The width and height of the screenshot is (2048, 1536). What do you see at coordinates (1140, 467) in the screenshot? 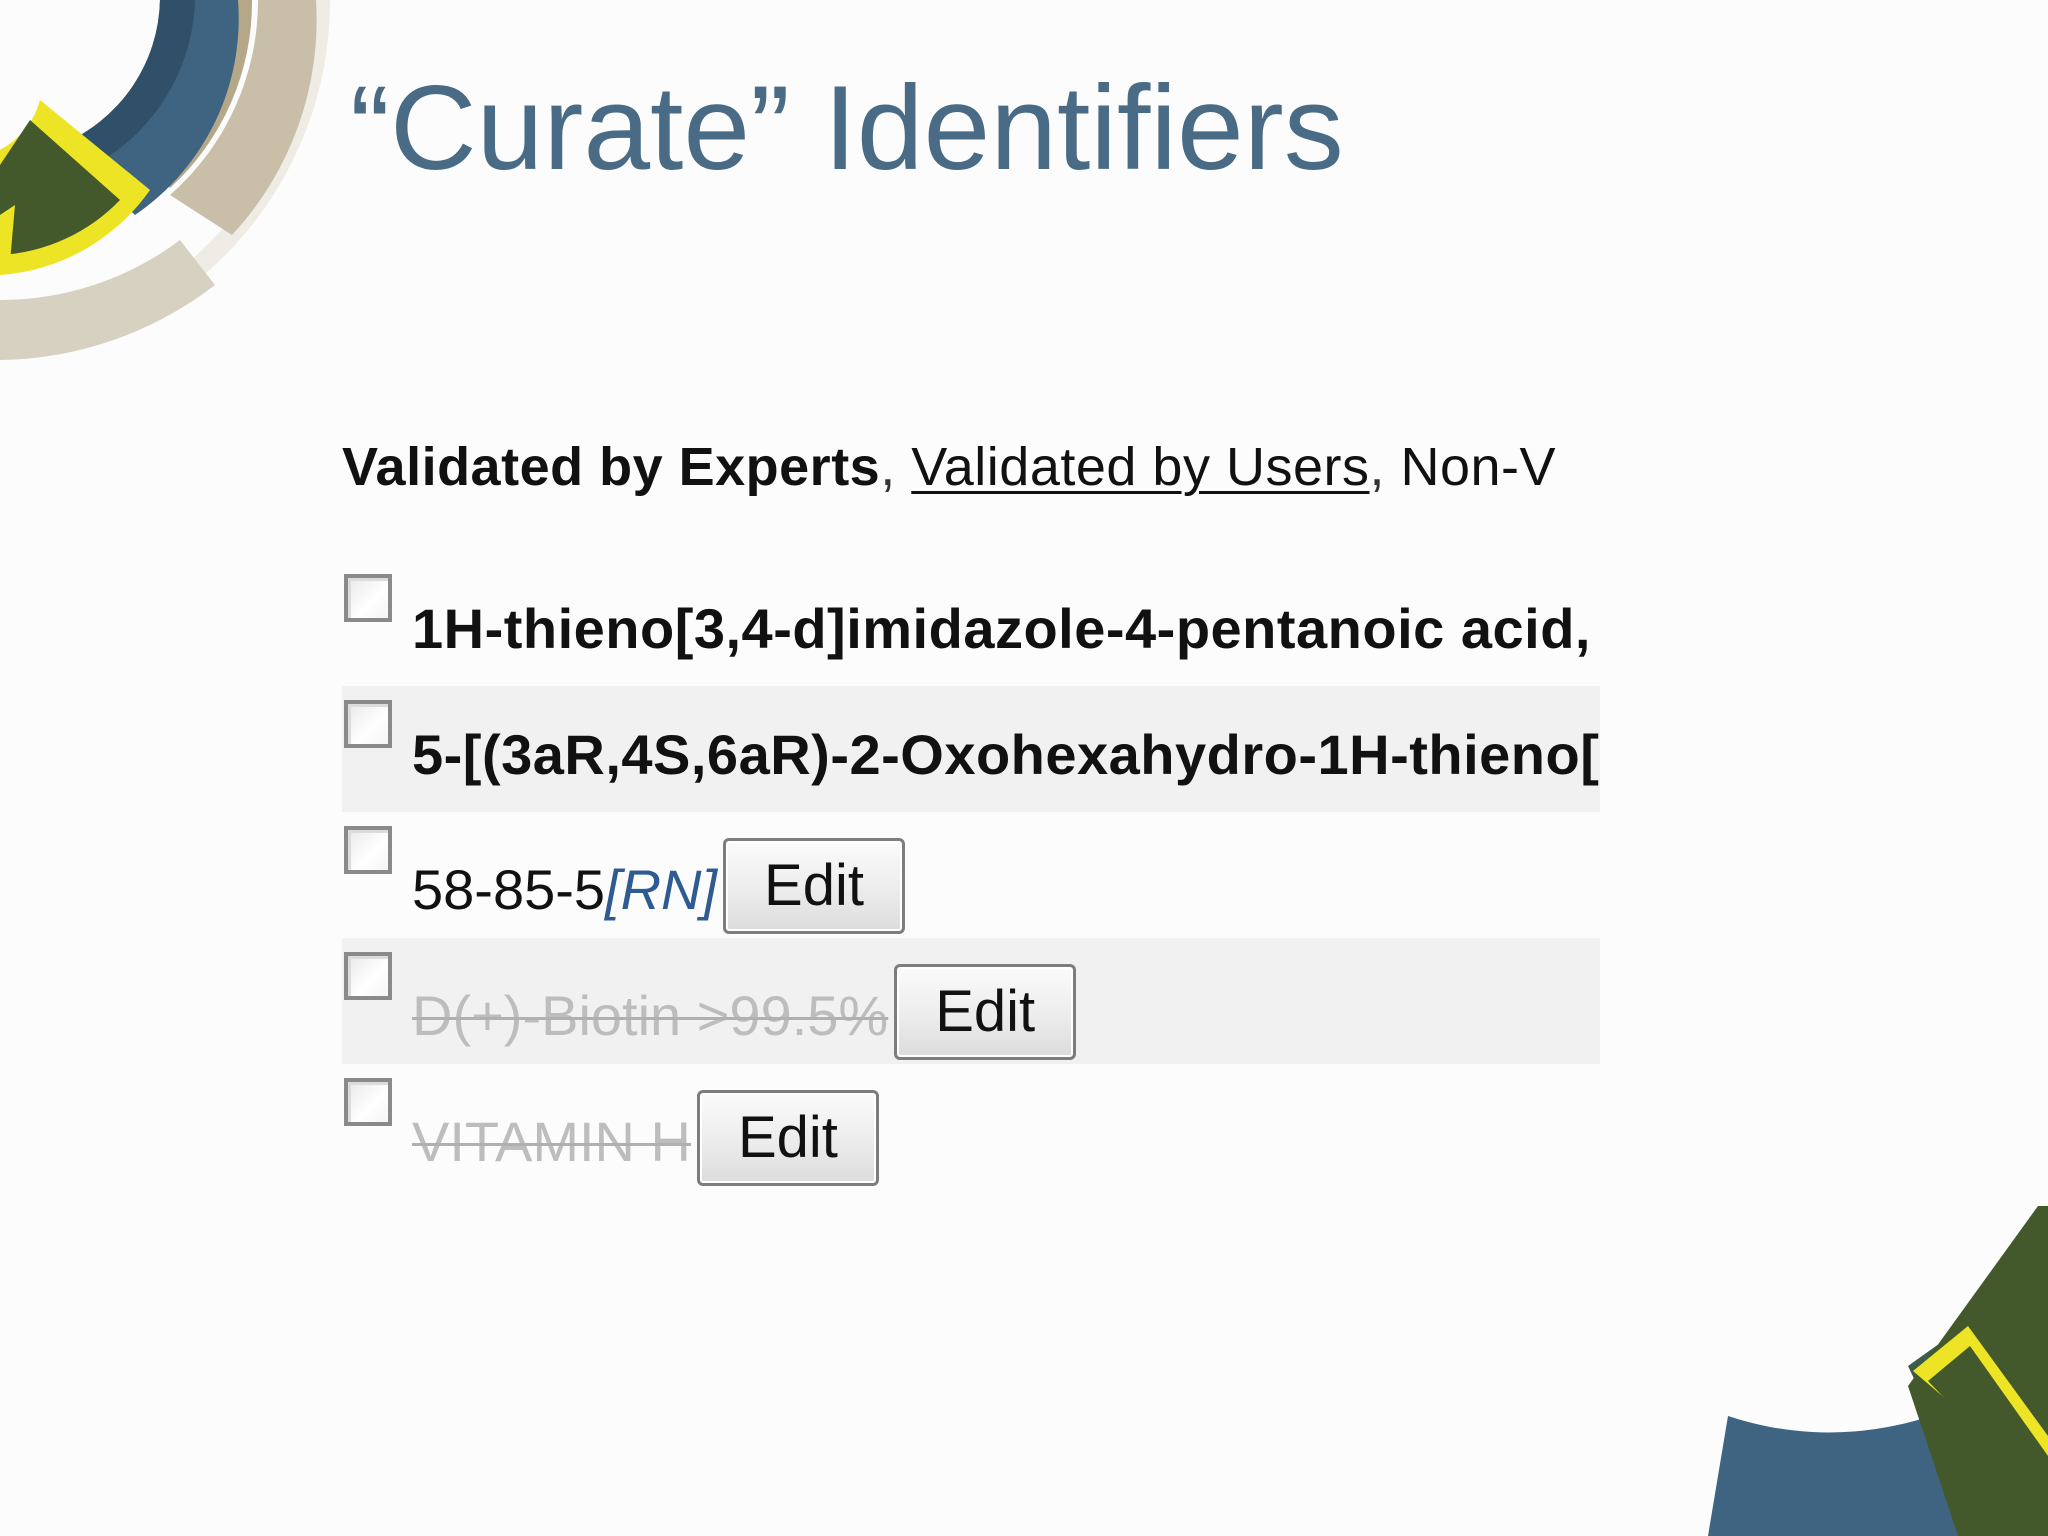
I see `filter-validated-by-users: Validated by Users` at bounding box center [1140, 467].